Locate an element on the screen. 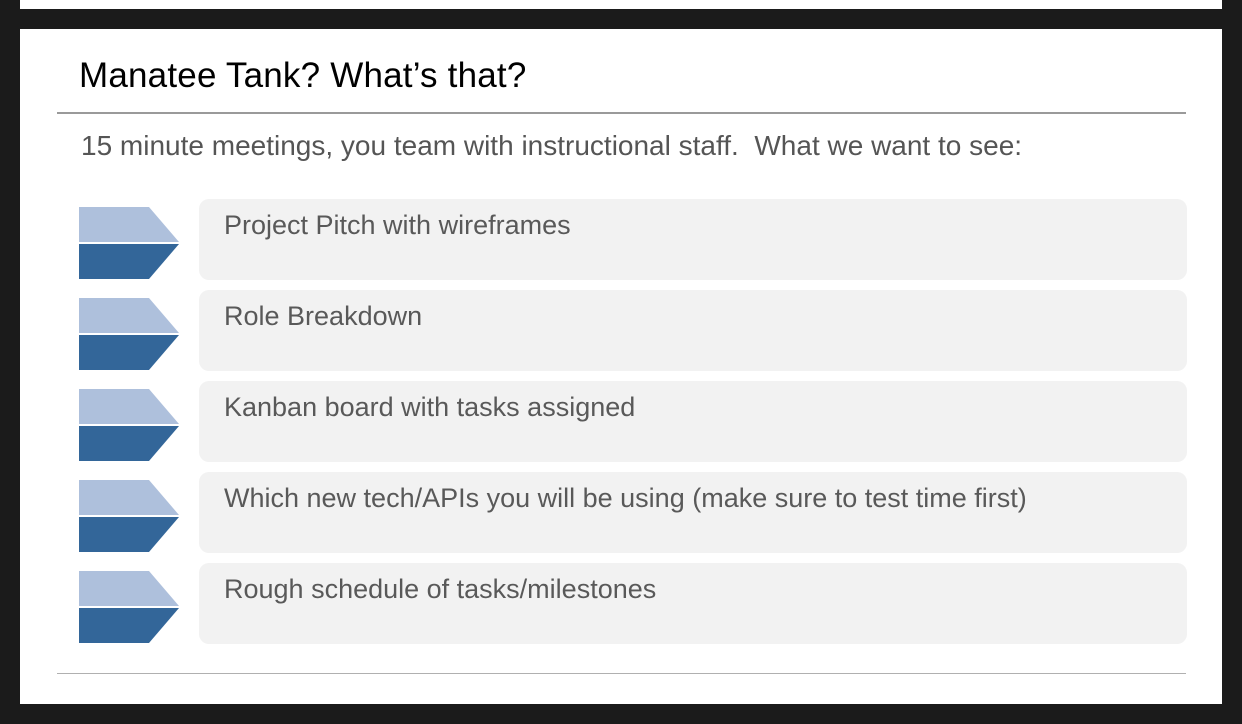  title-divider is located at coordinates (621, 113).